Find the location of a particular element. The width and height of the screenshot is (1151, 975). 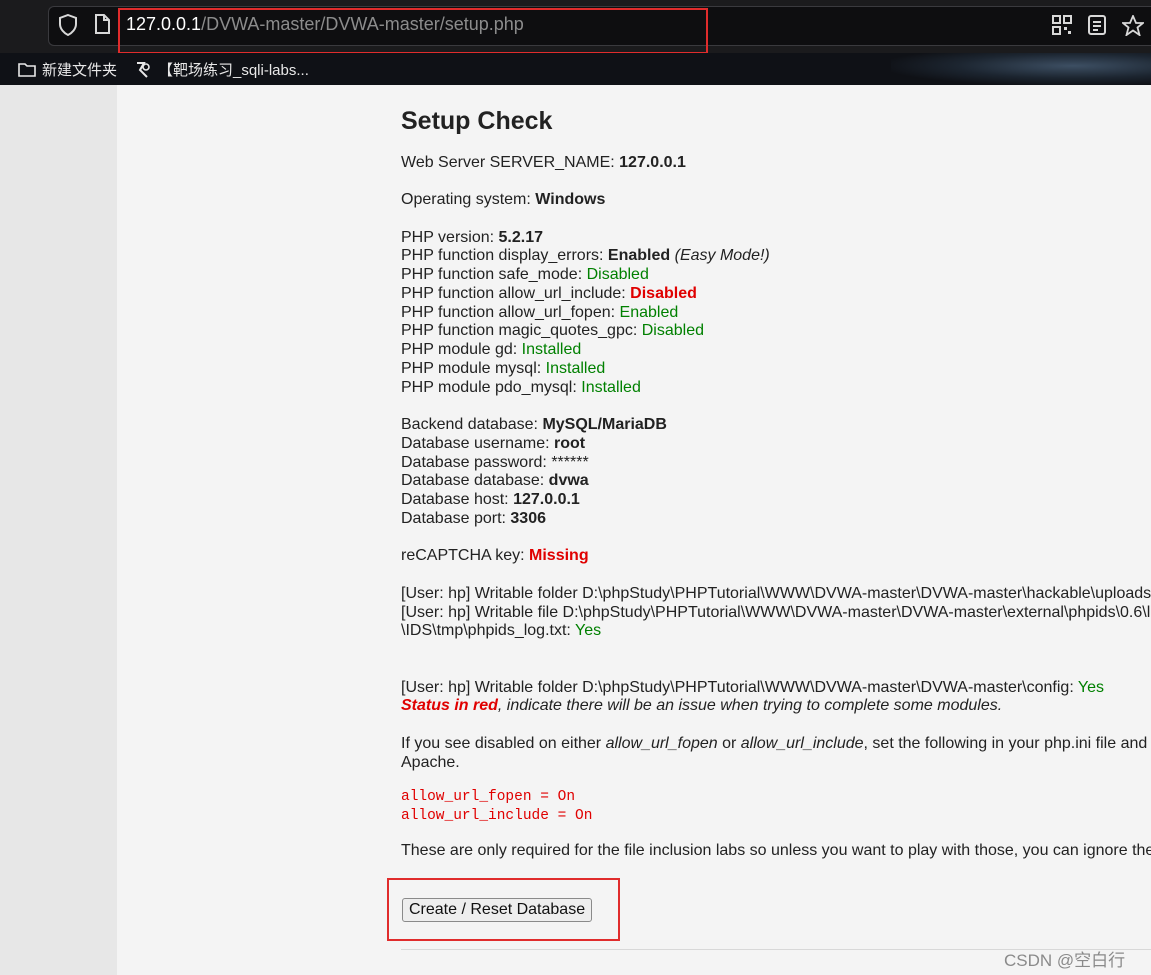

disabled-note-include: allow_url_include is located at coordinates (802, 743).